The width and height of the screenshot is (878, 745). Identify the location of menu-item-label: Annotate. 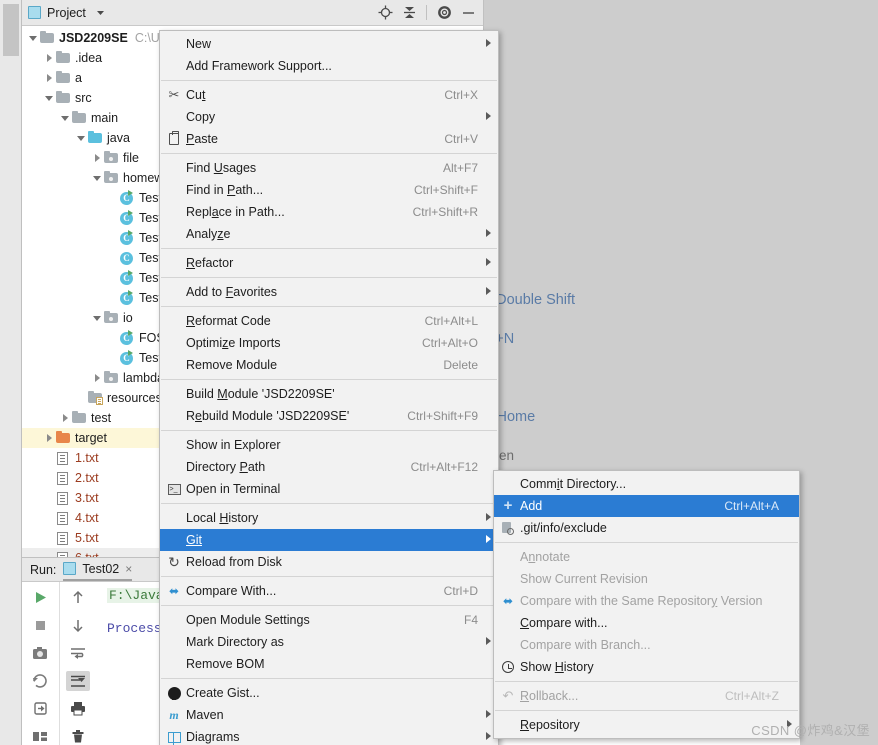
(545, 557).